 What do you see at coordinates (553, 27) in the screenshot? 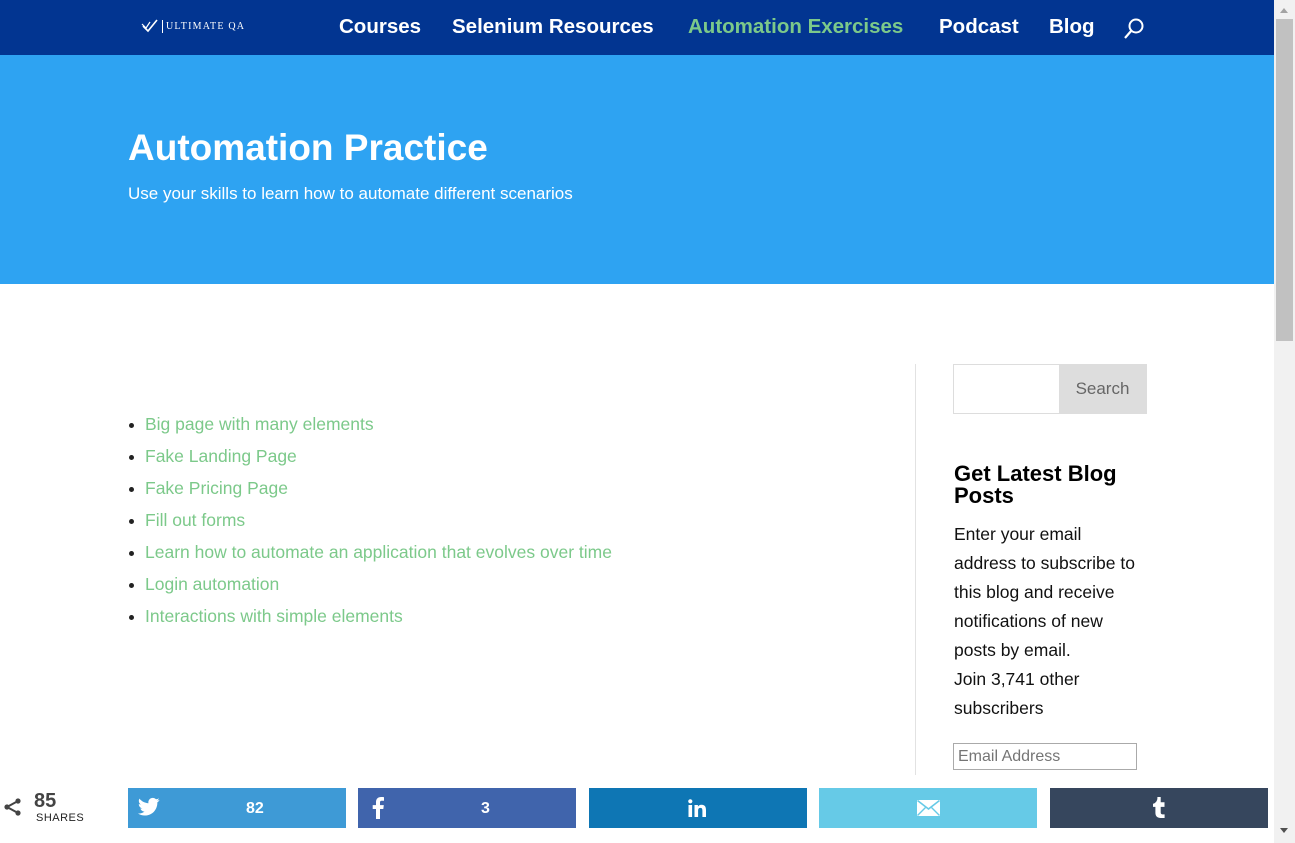
I see `nav-selenium-resources: Selenium Resources` at bounding box center [553, 27].